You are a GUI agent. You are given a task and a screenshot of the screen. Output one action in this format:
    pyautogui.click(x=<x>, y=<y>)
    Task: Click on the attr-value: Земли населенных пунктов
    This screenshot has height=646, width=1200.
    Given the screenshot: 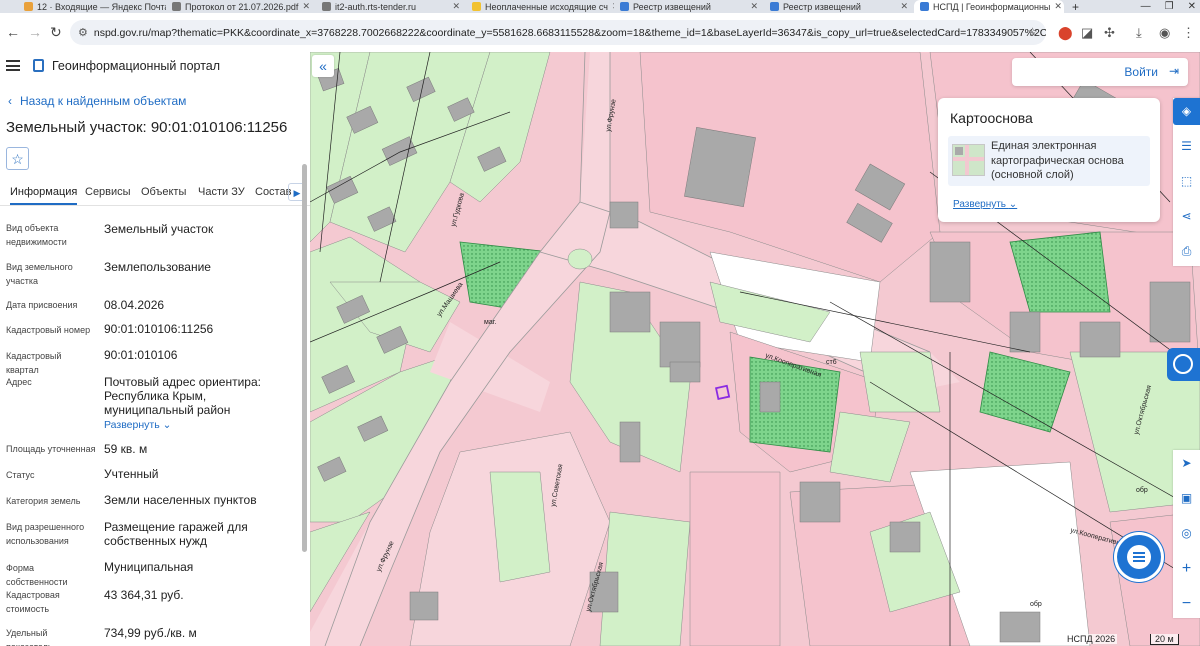 What is the action you would take?
    pyautogui.click(x=180, y=500)
    